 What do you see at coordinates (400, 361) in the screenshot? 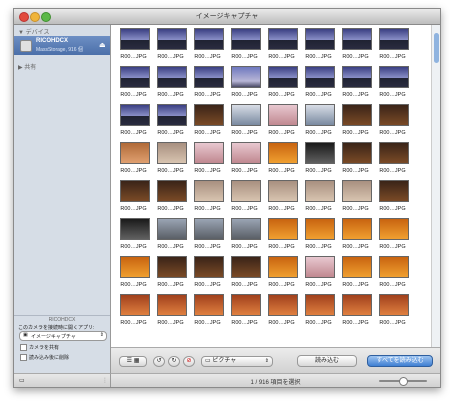
I see `import-all-button: すべてを読み込む` at bounding box center [400, 361].